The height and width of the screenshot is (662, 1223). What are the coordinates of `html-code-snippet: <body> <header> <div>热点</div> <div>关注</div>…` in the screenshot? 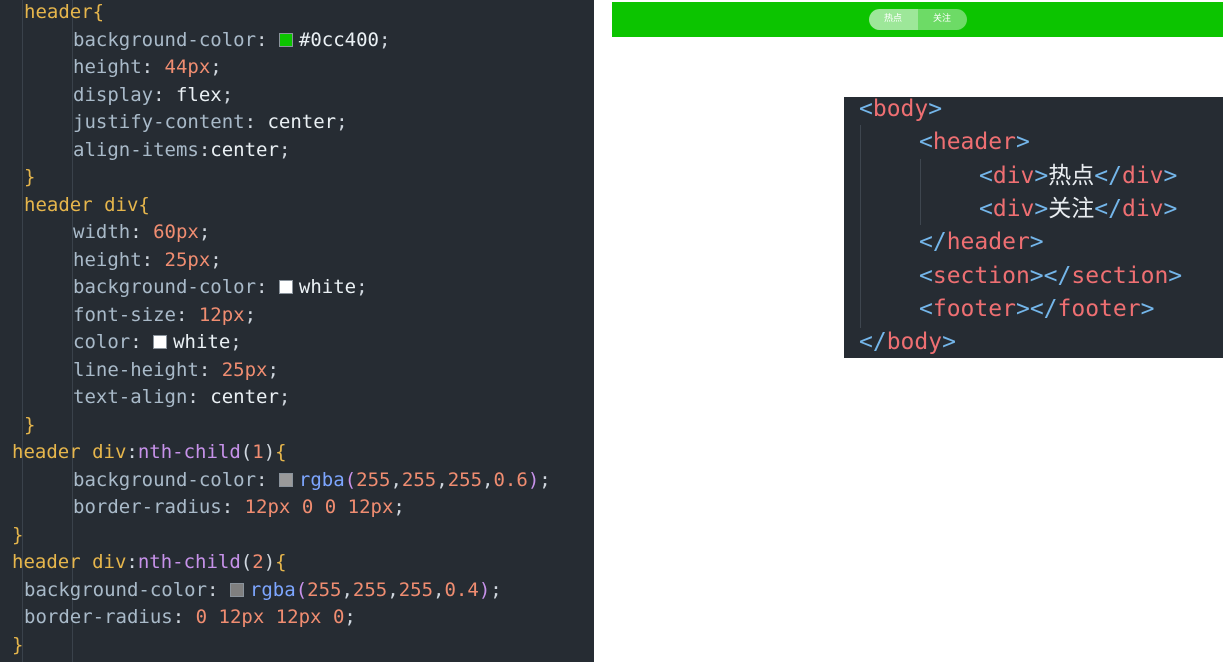 It's located at (1033, 227).